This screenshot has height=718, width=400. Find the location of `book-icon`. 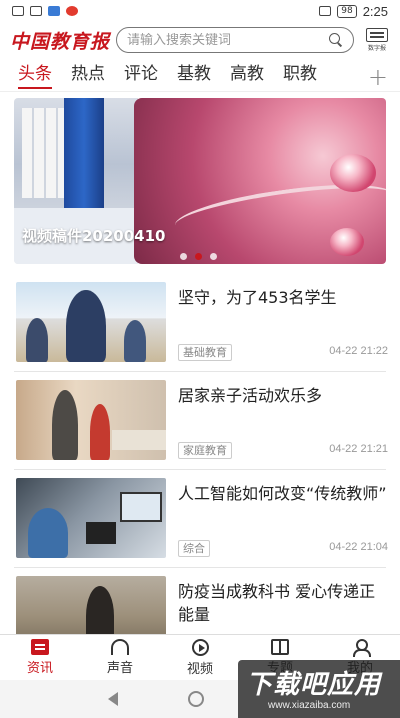

book-icon is located at coordinates (280, 647).